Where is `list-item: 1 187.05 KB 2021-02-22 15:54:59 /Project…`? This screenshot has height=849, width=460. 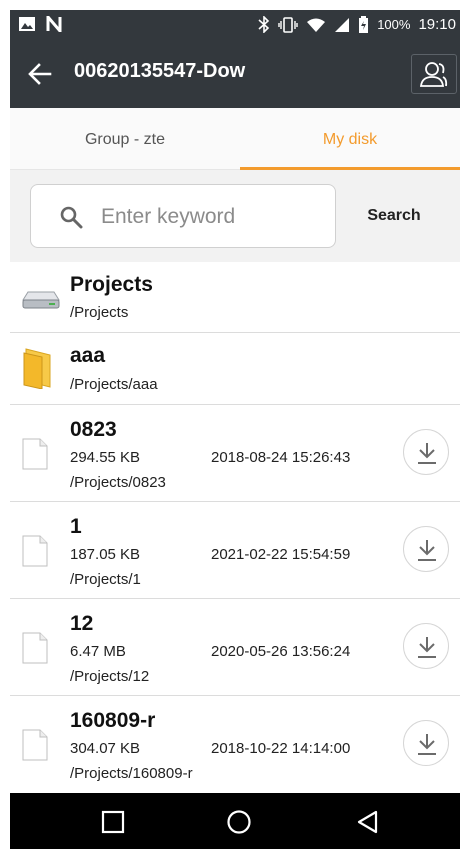
list-item: 1 187.05 KB 2021-02-22 15:54:59 /Project… is located at coordinates (235, 550).